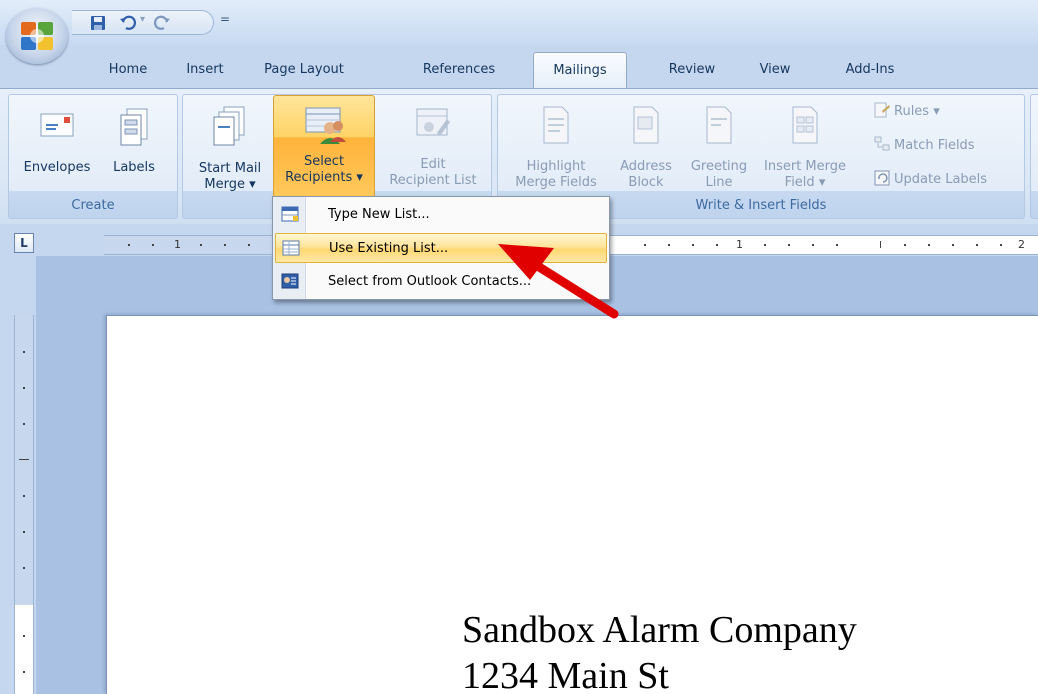  I want to click on select-recipients-icon, so click(325, 125).